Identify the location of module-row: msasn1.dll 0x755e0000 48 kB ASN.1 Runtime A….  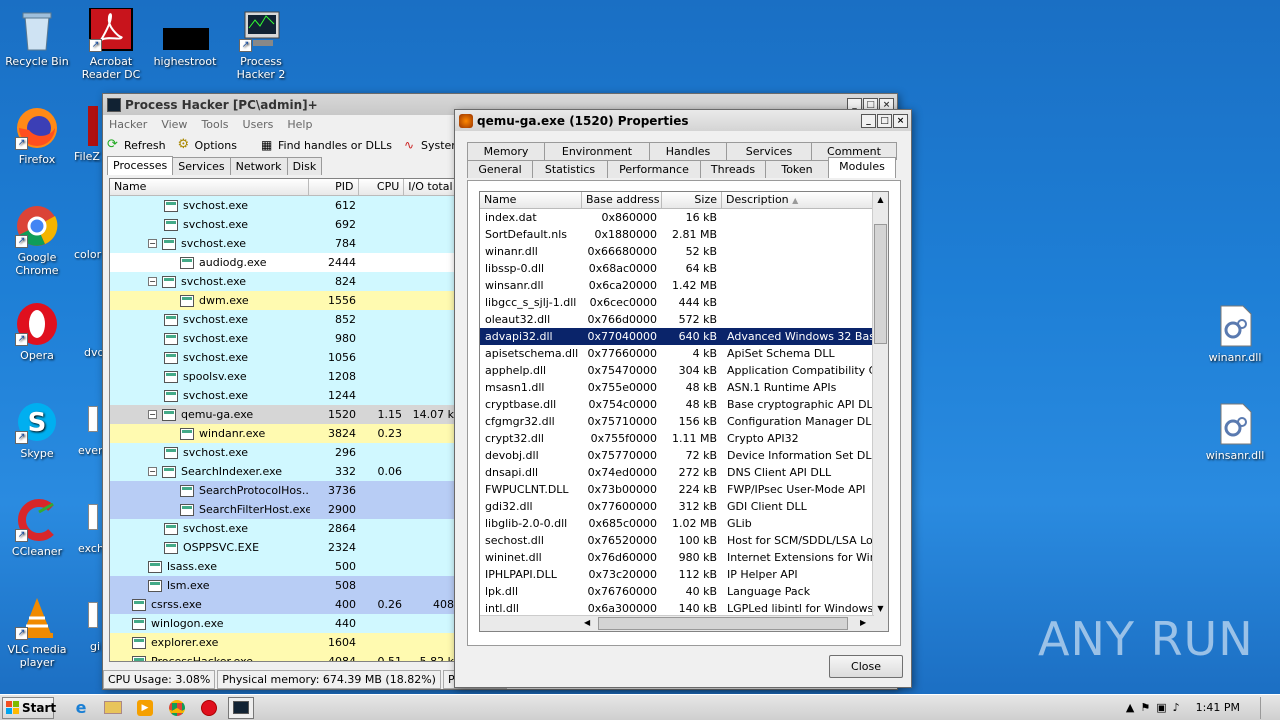
(676, 387).